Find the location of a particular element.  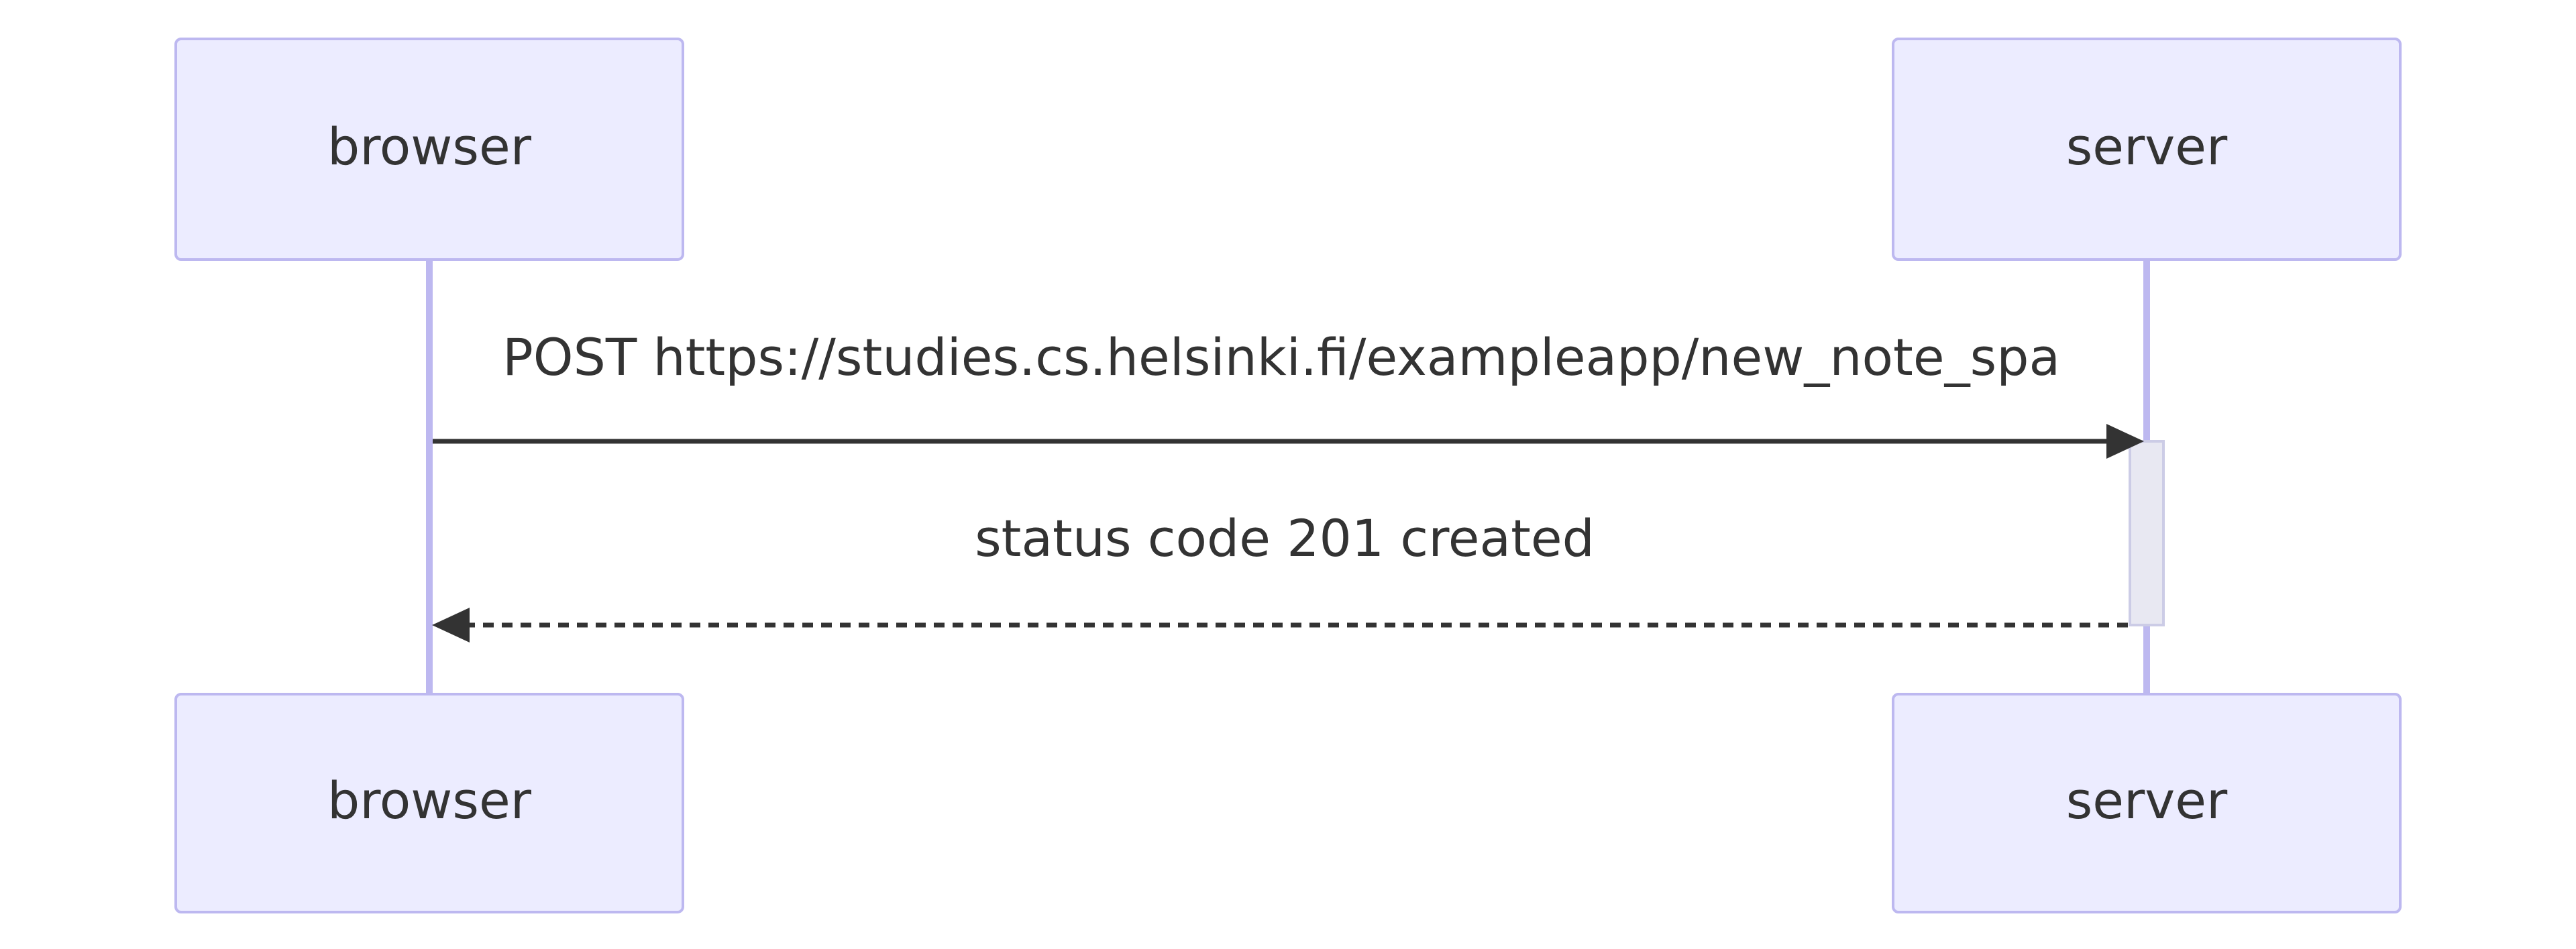

actor-server-top: server is located at coordinates (2147, 149).